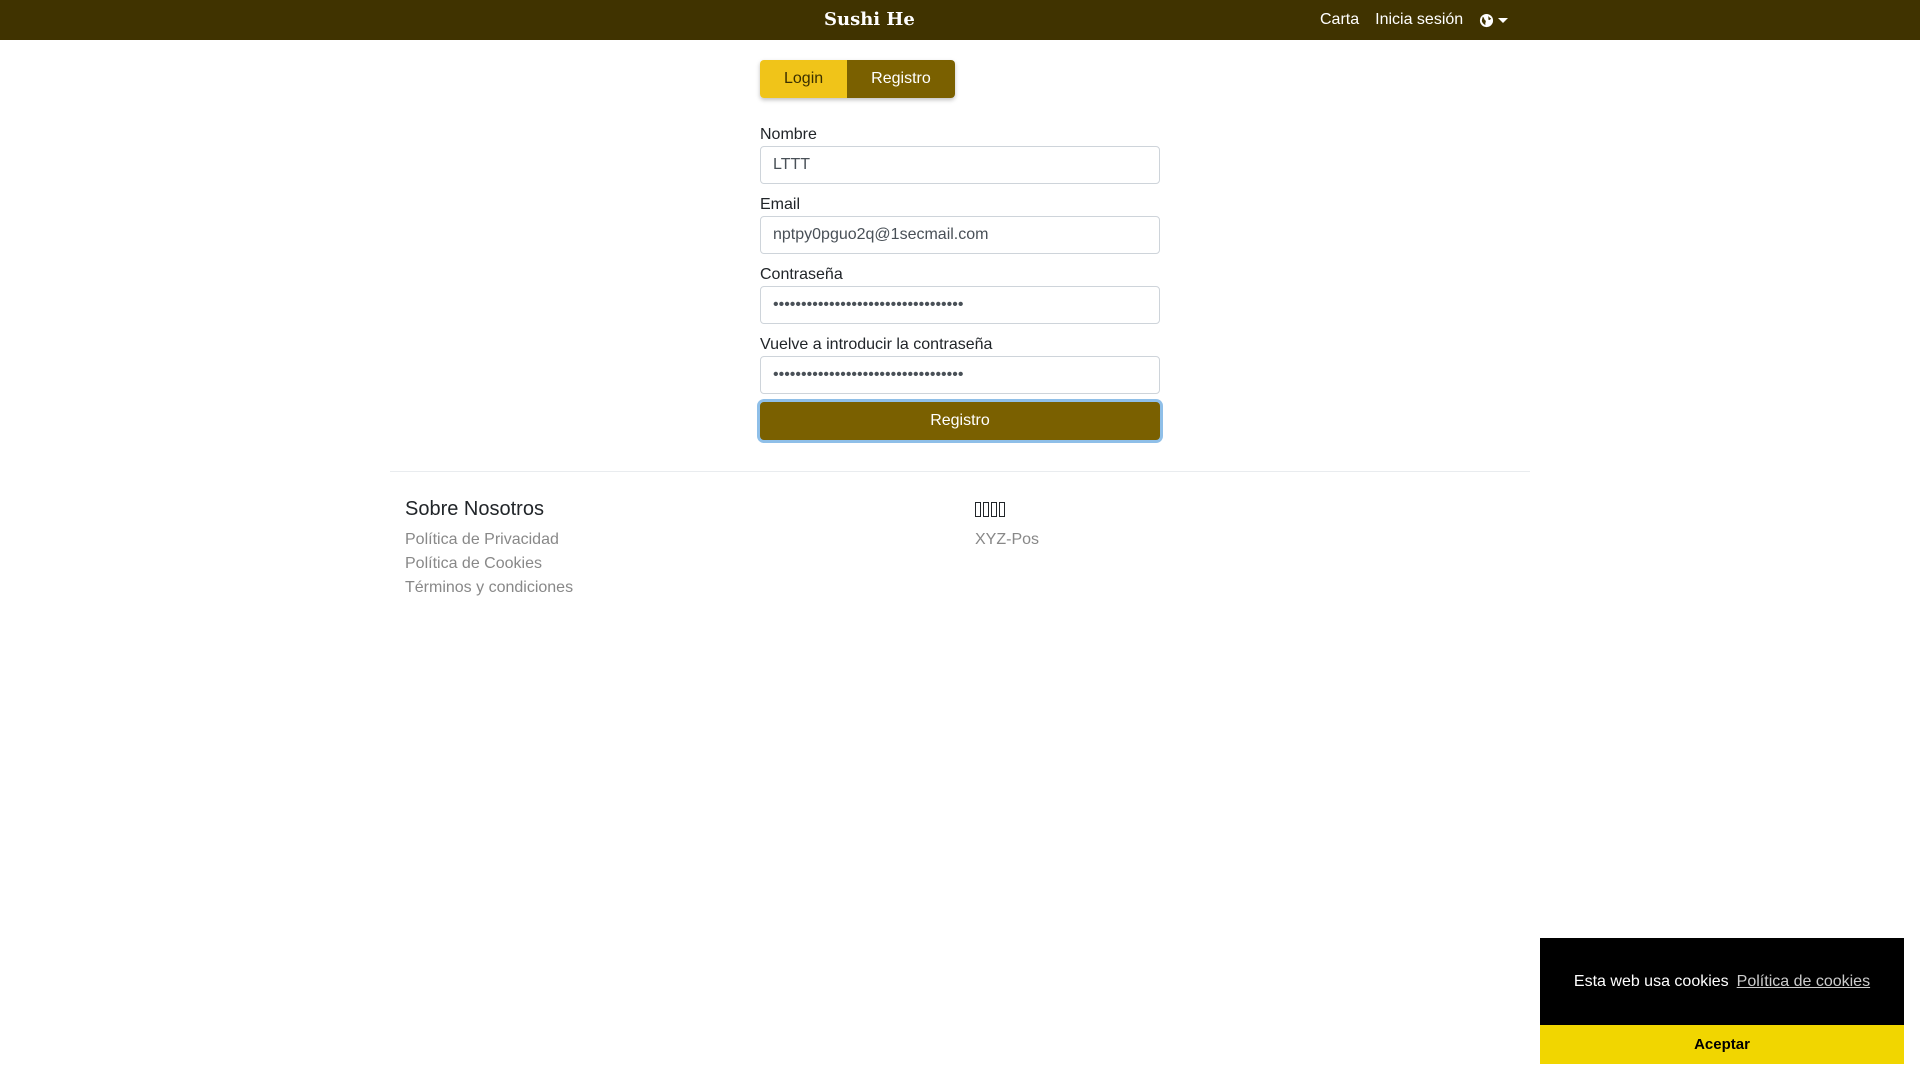 The width and height of the screenshot is (1920, 1080). What do you see at coordinates (1007, 524) in the screenshot?
I see `footer-partner: XYZ-Pos` at bounding box center [1007, 524].